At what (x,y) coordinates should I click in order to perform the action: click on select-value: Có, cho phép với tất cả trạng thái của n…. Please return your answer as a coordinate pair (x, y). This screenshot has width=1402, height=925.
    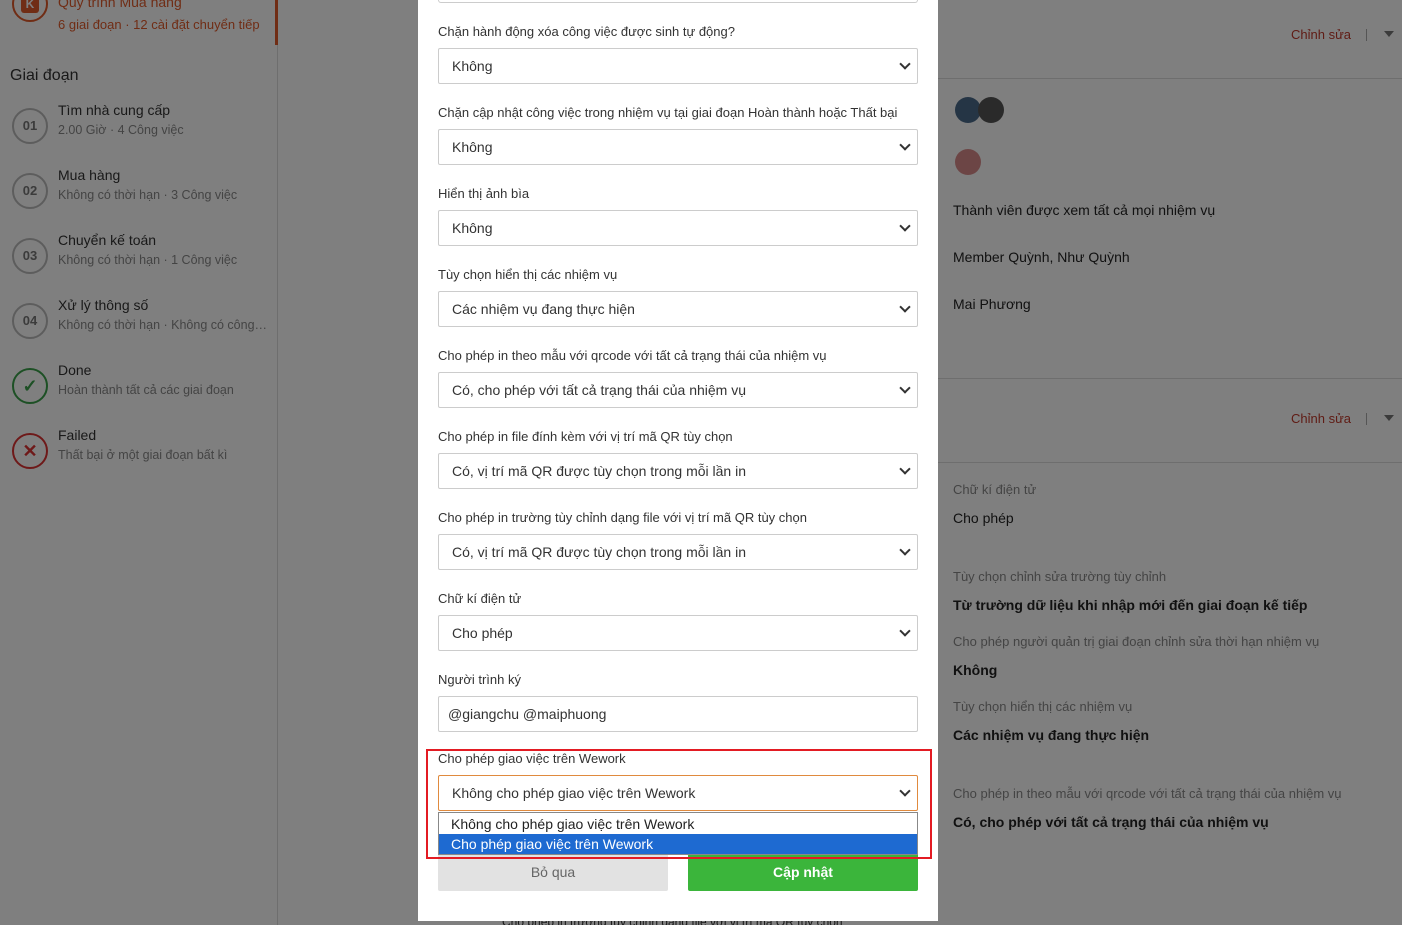
    Looking at the image, I should click on (599, 390).